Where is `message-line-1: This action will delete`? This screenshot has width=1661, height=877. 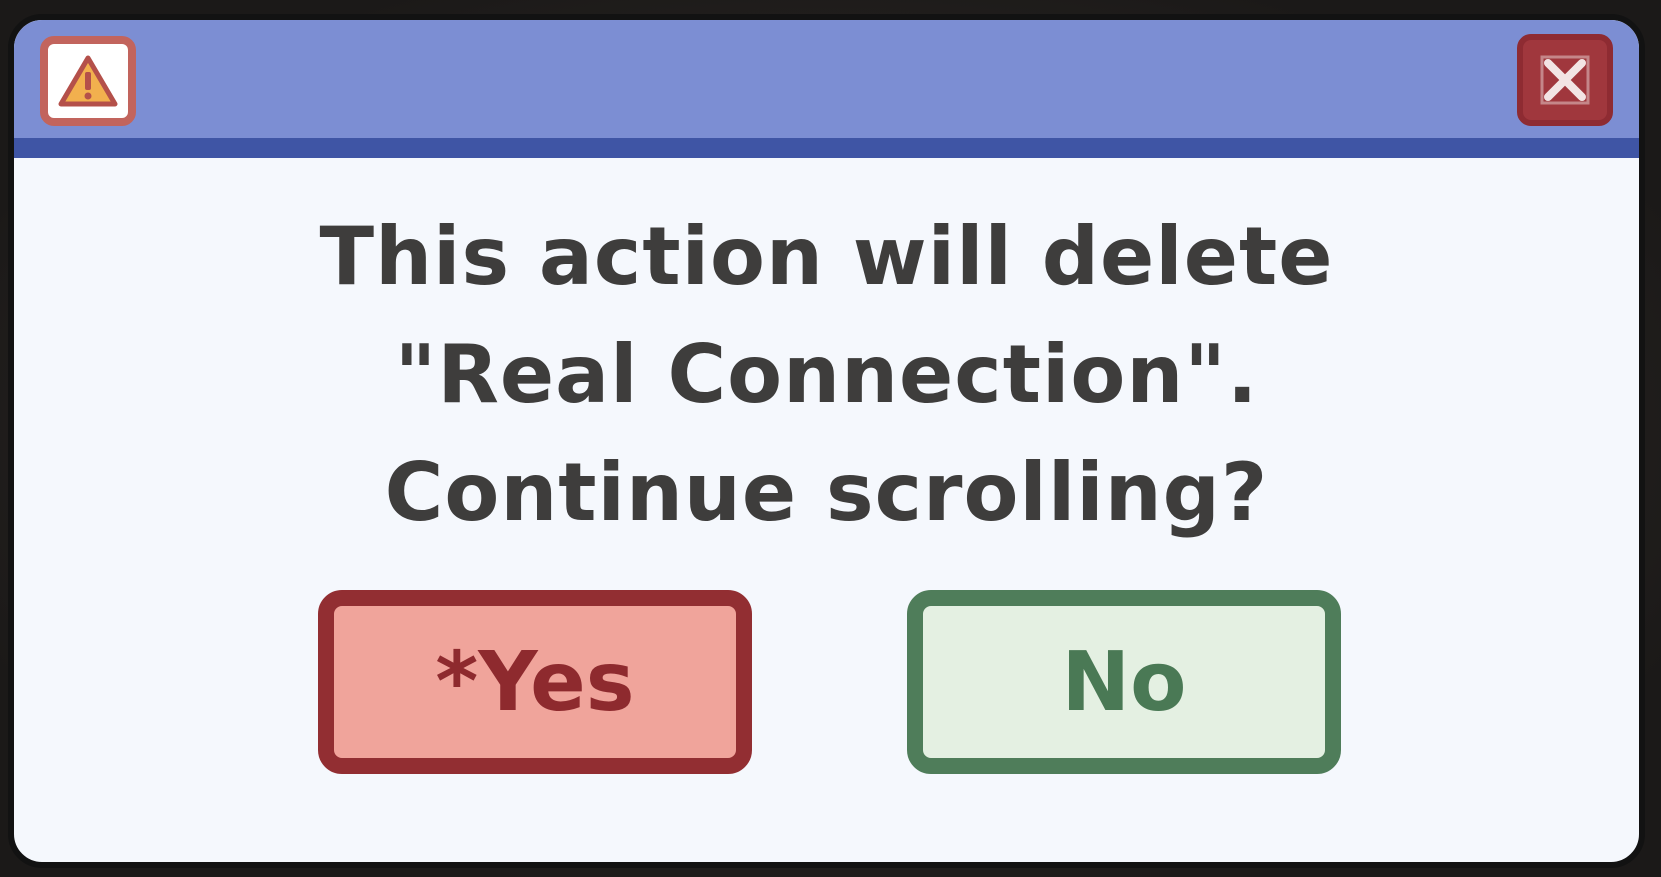
message-line-1: This action will delete is located at coordinates (826, 256).